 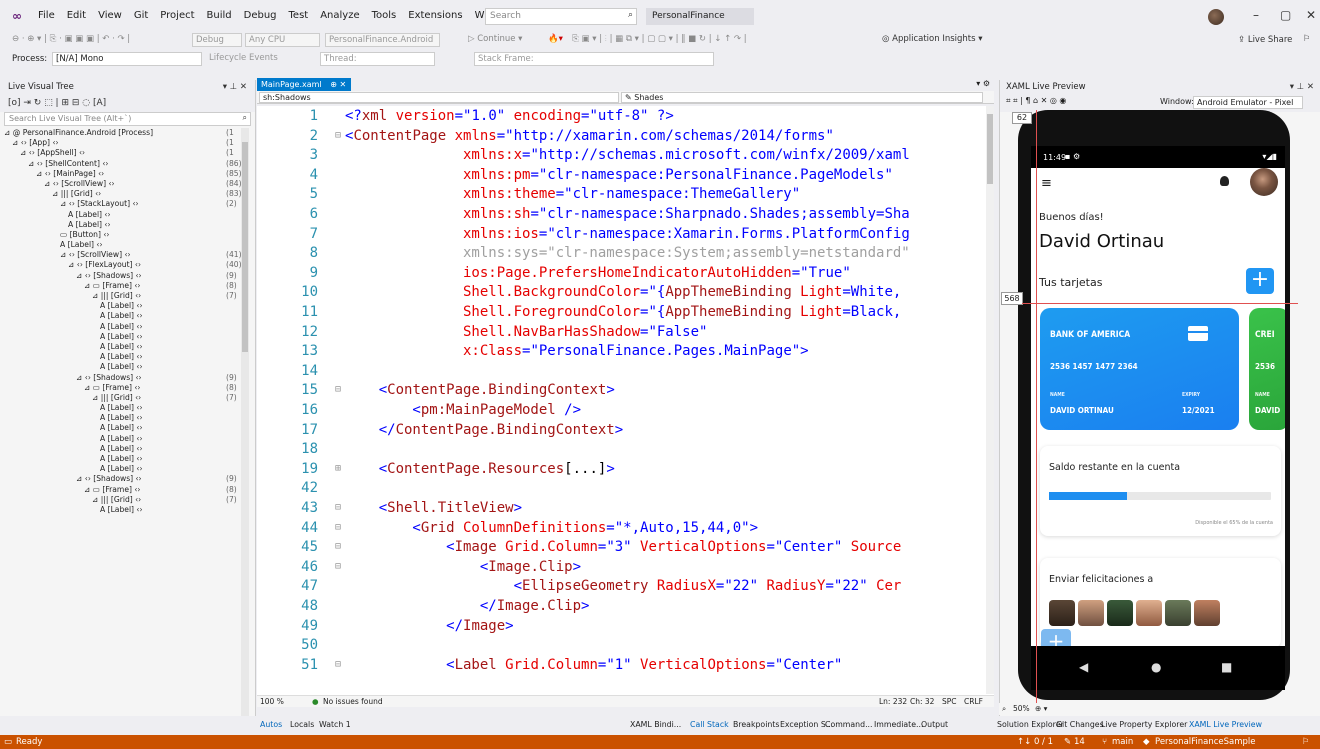 I want to click on code-line: 19 ⊞ <ContentPage.Resources[...]>, so click(x=623, y=469).